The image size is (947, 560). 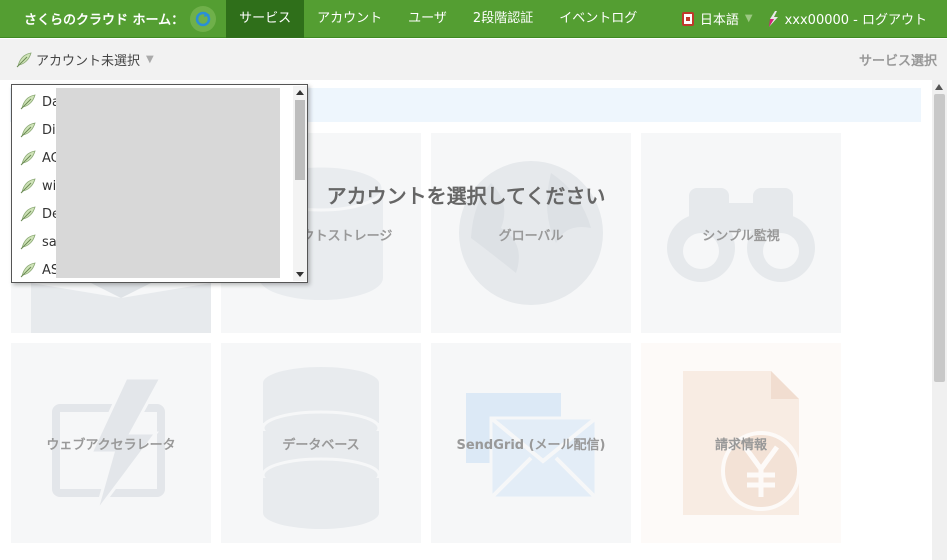 I want to click on list-item: AC, so click(x=40, y=158).